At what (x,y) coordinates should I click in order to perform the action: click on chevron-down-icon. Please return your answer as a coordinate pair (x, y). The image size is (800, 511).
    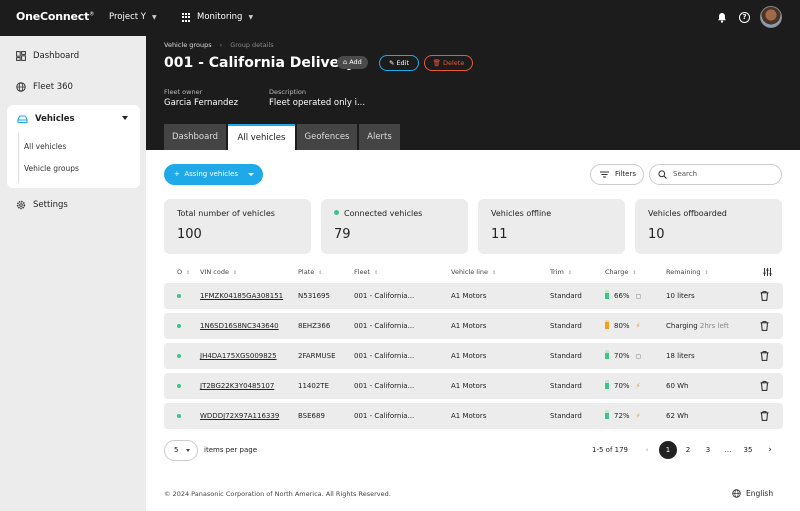
    Looking at the image, I should click on (125, 118).